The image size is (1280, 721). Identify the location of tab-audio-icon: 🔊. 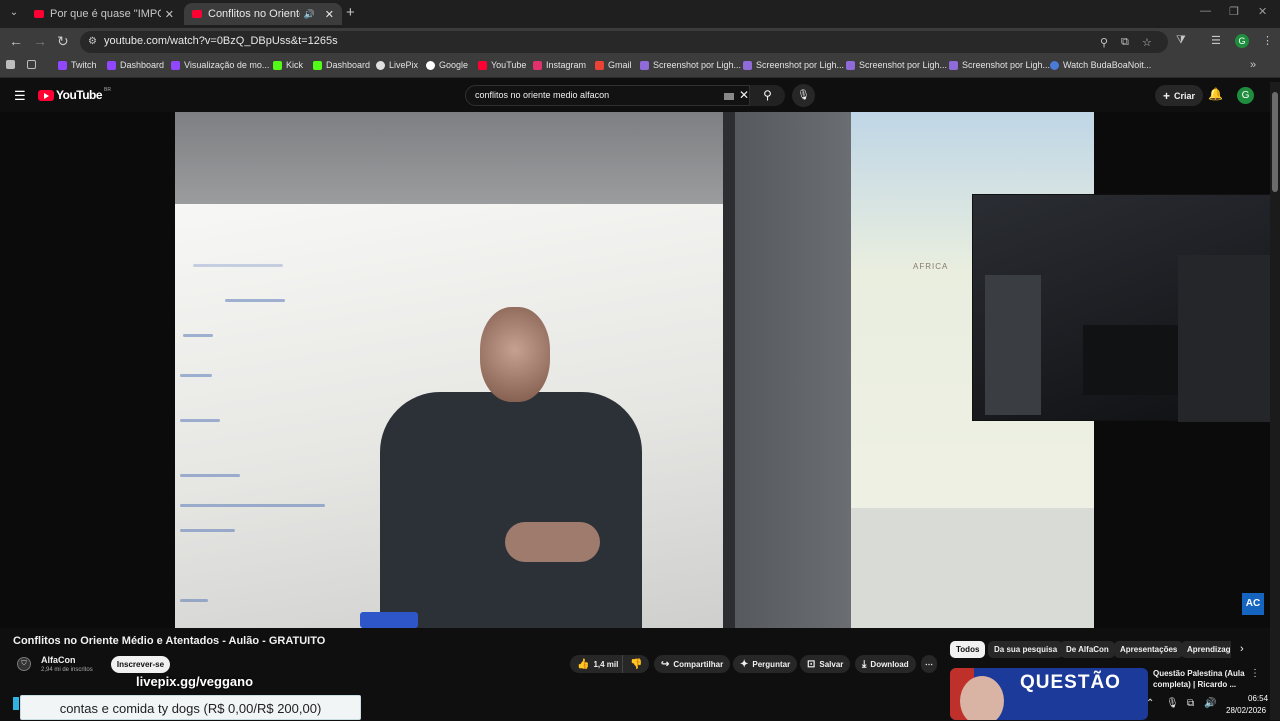
(309, 14).